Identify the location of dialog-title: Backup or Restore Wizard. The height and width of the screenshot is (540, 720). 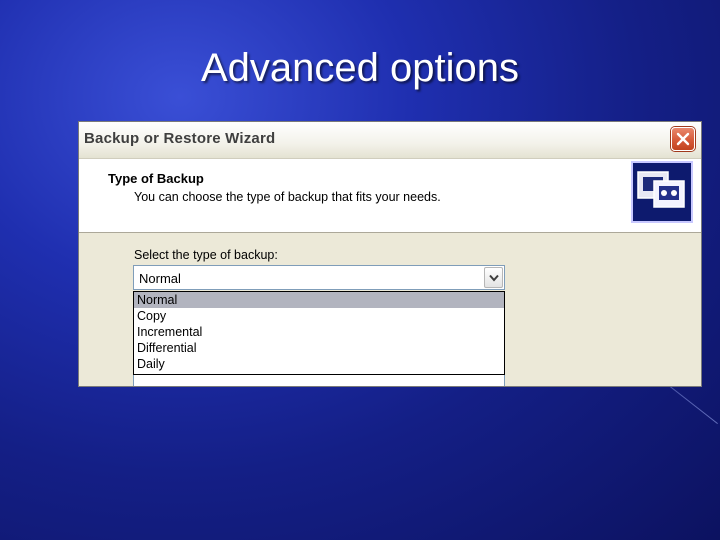
(180, 138).